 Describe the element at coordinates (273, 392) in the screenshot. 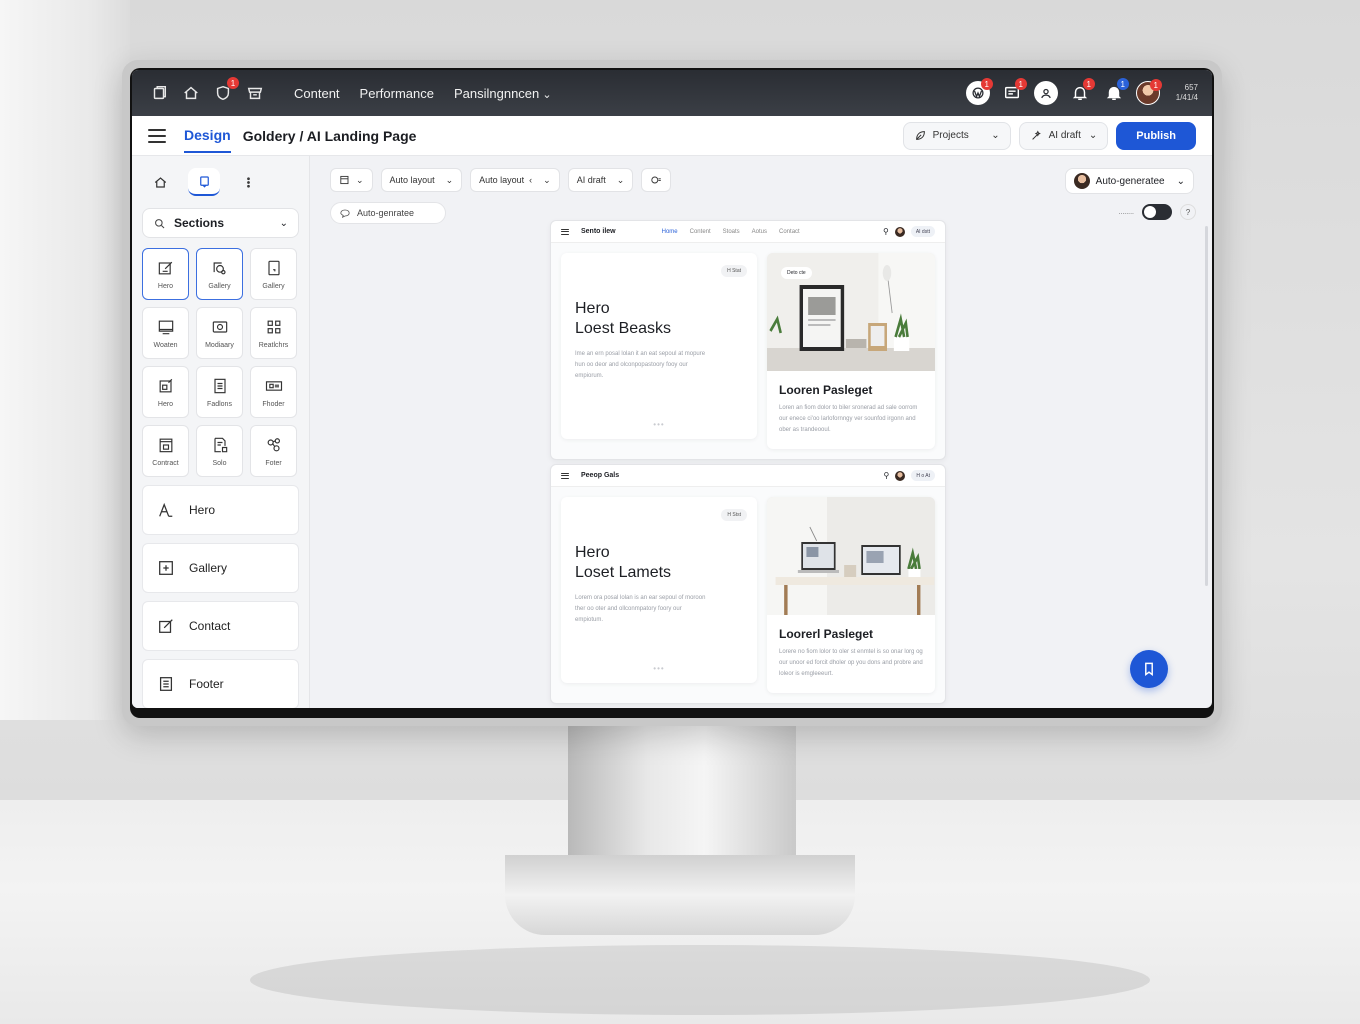

I see `tile-fhoder: Fhoder` at that location.